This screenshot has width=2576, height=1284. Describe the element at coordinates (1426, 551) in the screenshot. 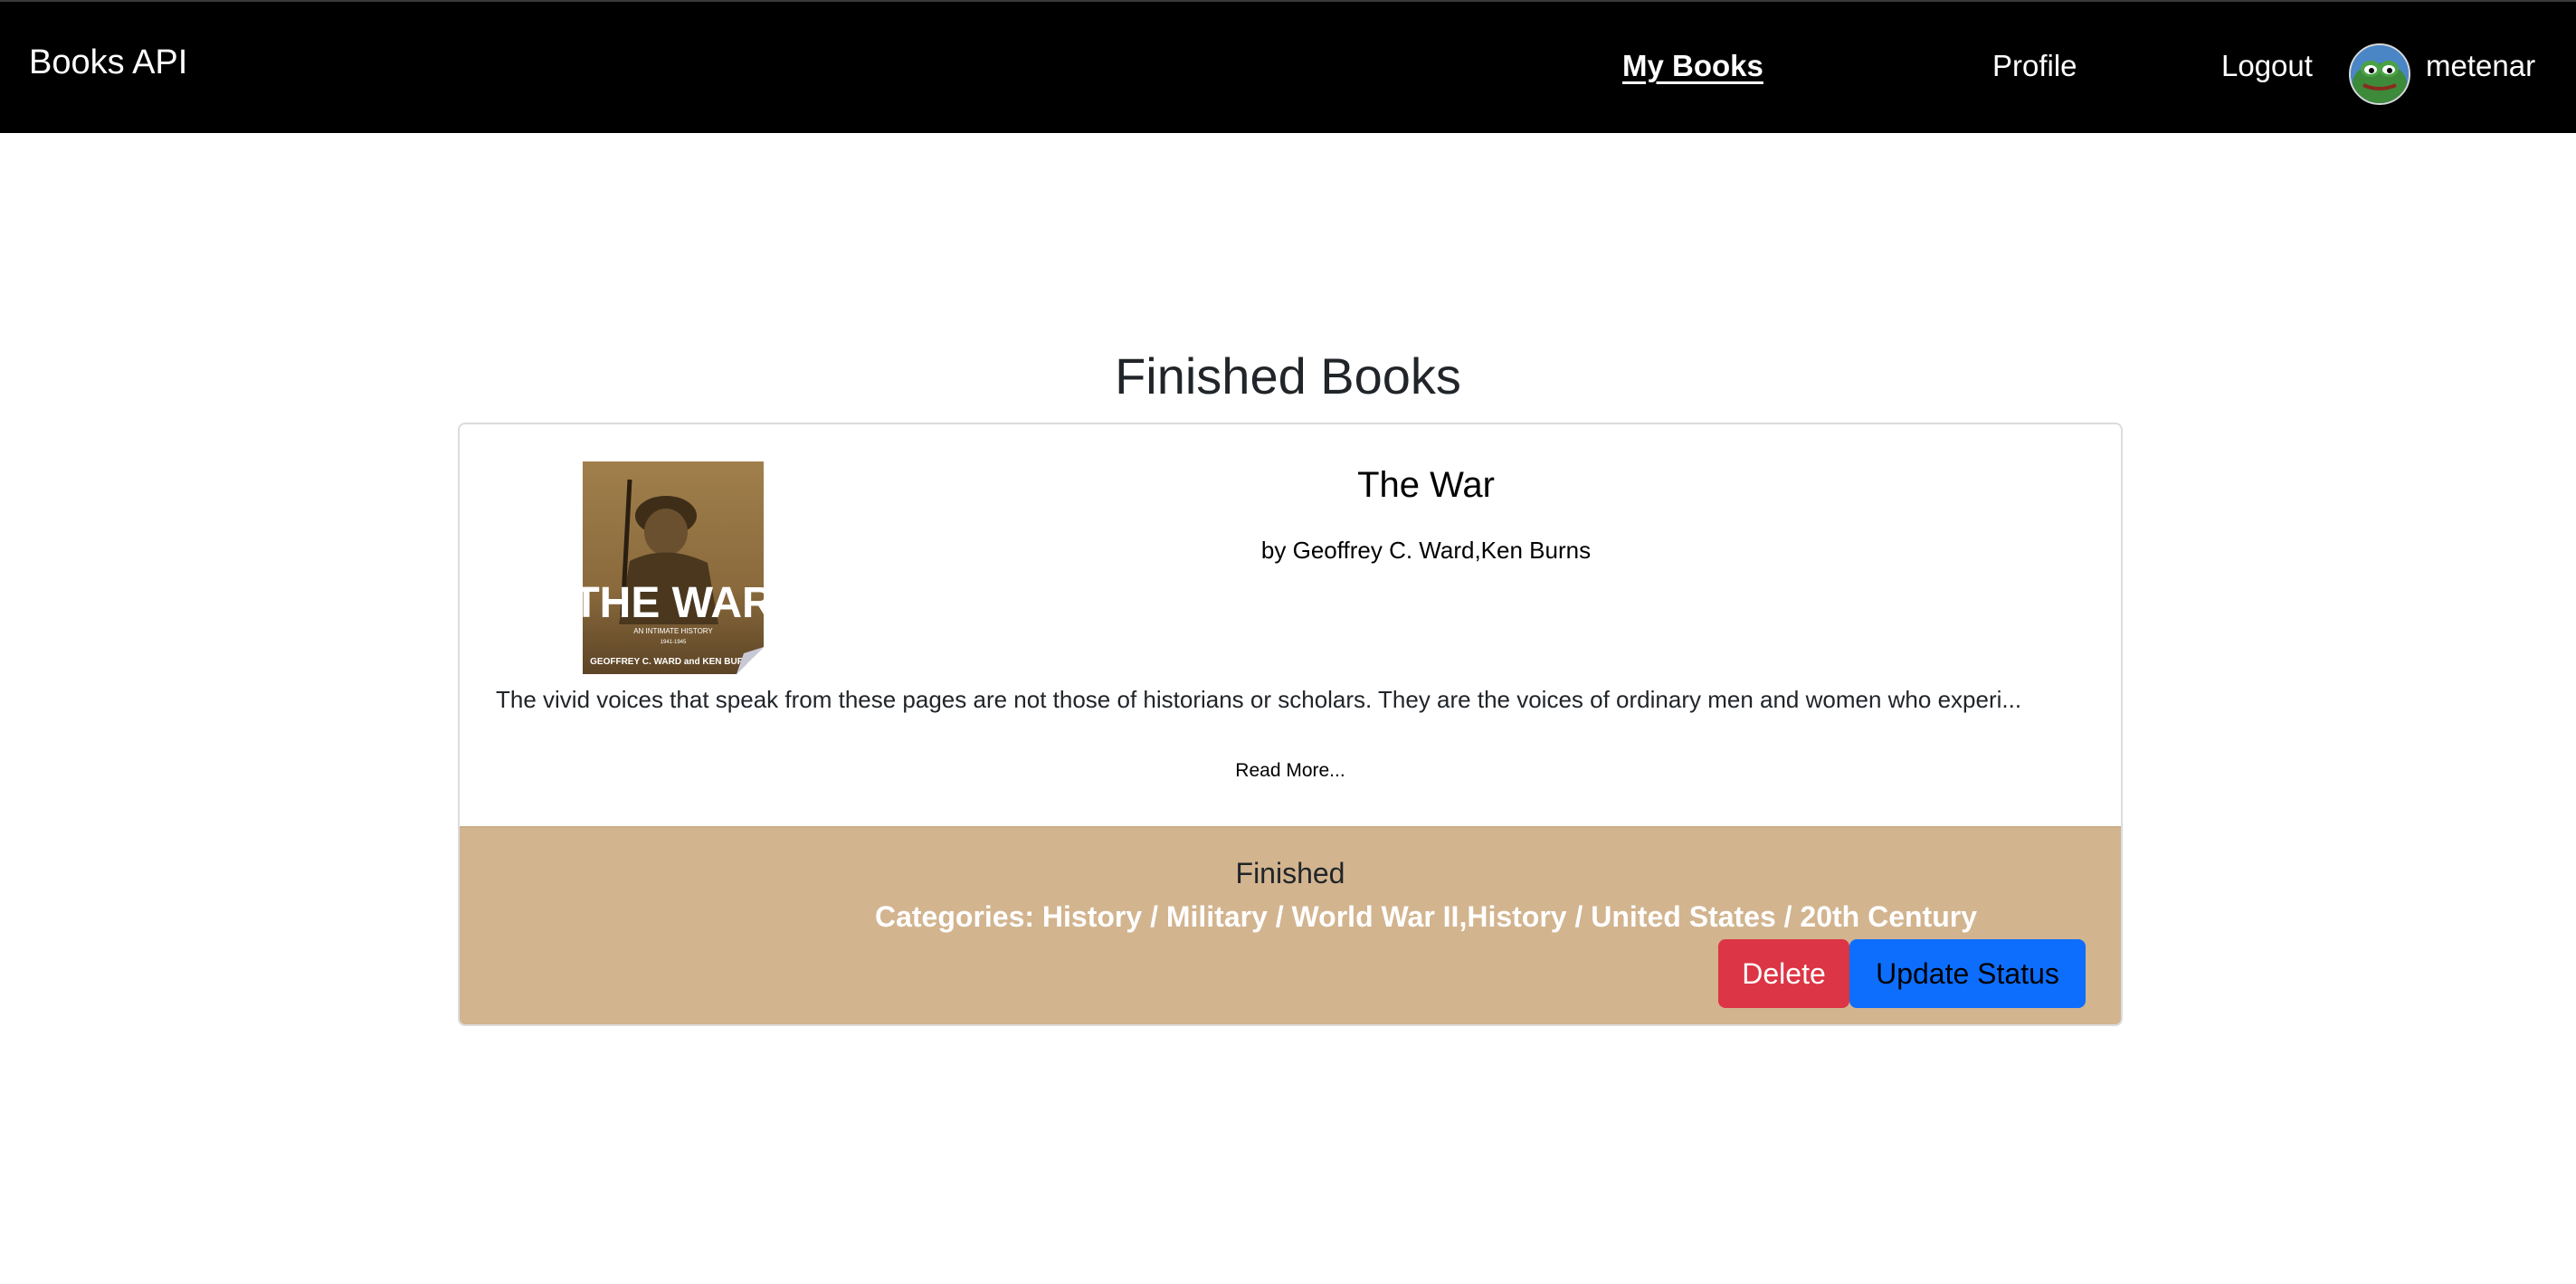

I see `book-author: by Geoffrey C. Ward,Ken Burns` at that location.